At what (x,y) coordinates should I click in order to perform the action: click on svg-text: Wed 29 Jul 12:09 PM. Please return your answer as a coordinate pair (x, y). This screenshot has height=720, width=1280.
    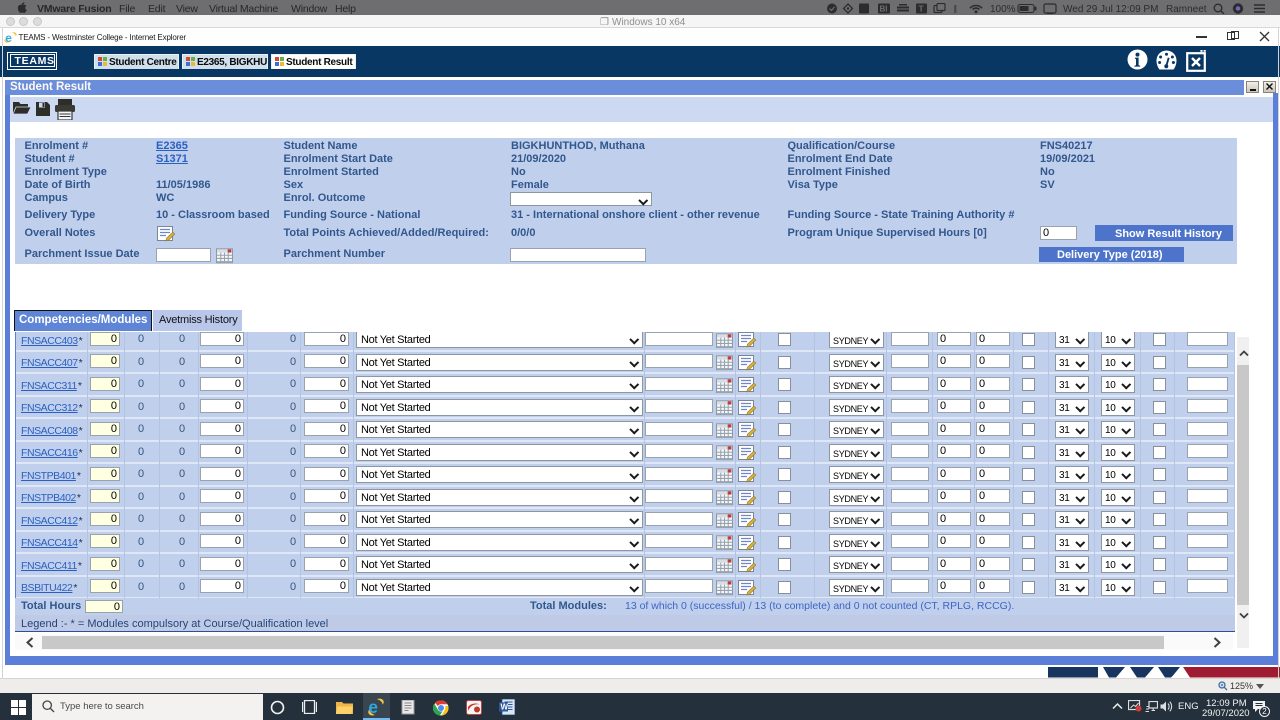
    Looking at the image, I should click on (1110, 9).